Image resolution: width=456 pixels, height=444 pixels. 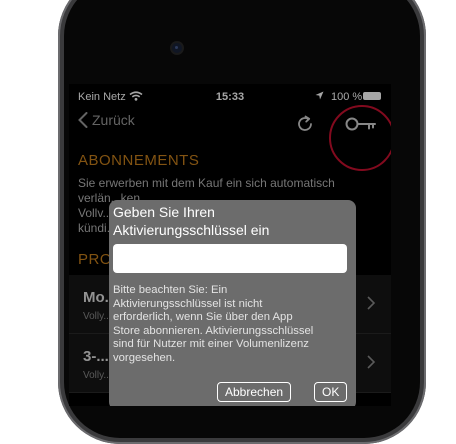 What do you see at coordinates (177, 48) in the screenshot?
I see `camera-icon` at bounding box center [177, 48].